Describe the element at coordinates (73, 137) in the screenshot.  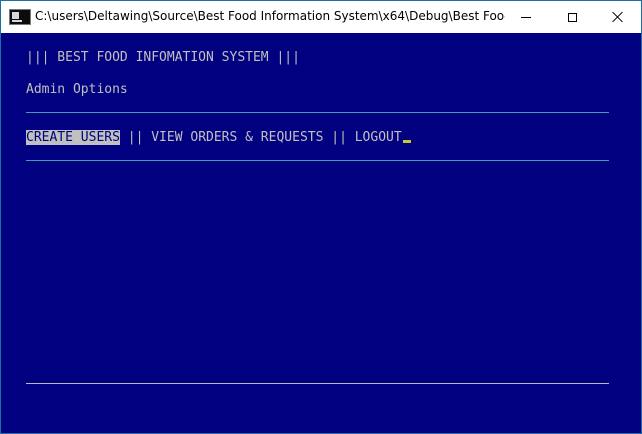
I see `menu-item-create-users: CREATE USERS` at that location.